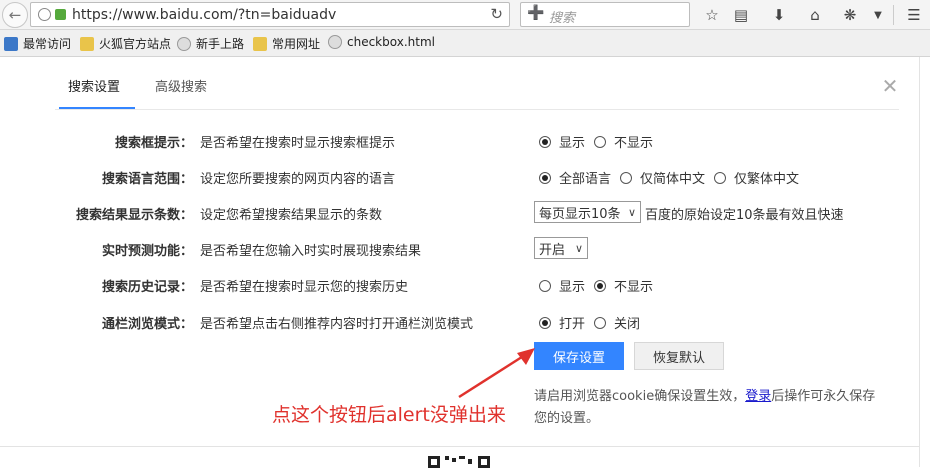 This screenshot has width=930, height=468. I want to click on search-placeholder: 搜索, so click(562, 18).